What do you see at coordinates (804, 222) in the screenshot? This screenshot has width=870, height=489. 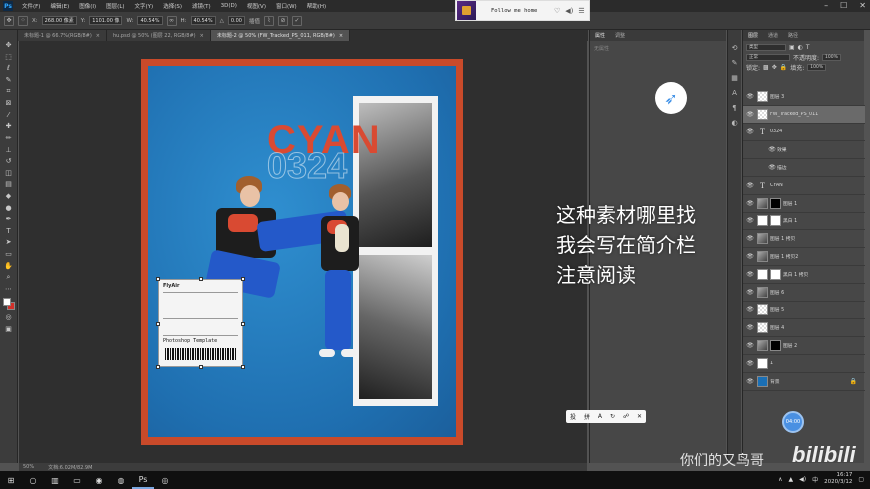 I see `layer-row: 👁 黑白 1` at bounding box center [804, 222].